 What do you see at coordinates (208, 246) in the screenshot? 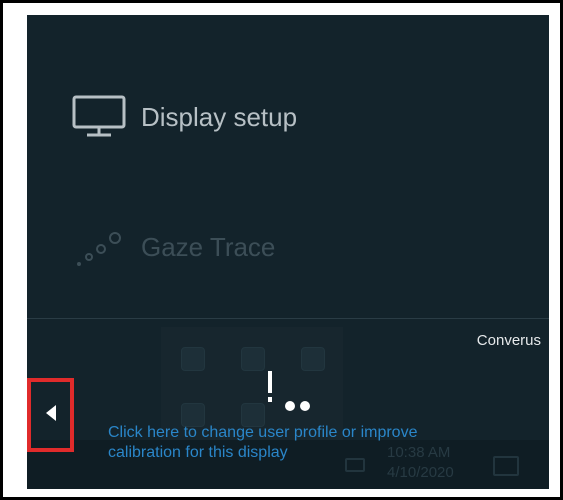
I see `gaze-trace-label: Gaze Trace` at bounding box center [208, 246].